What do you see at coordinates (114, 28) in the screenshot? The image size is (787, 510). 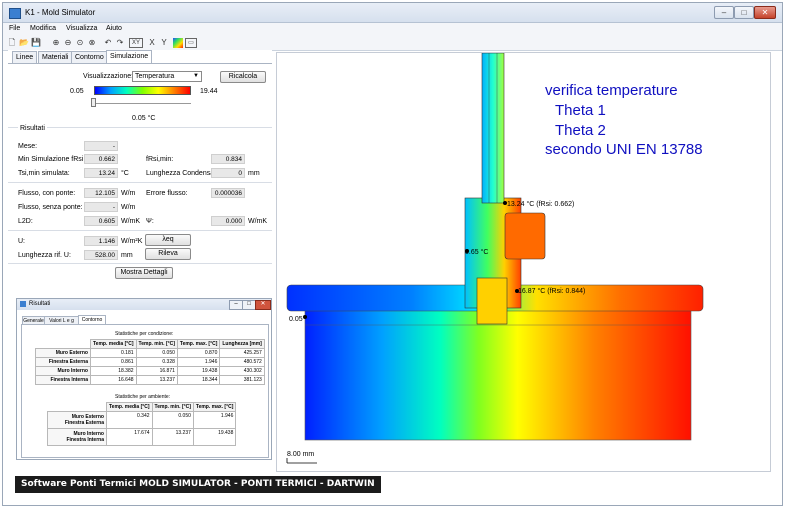 I see `menu-aiuto: Aiuto` at bounding box center [114, 28].